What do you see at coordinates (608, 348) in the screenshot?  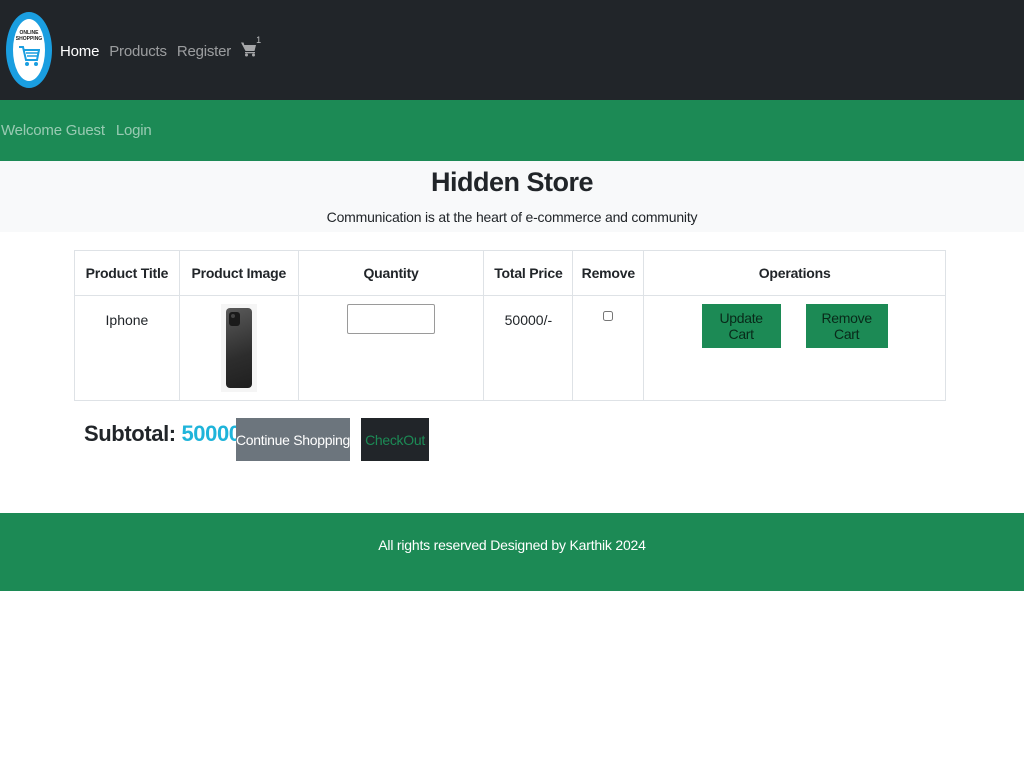 I see `cell-remove` at bounding box center [608, 348].